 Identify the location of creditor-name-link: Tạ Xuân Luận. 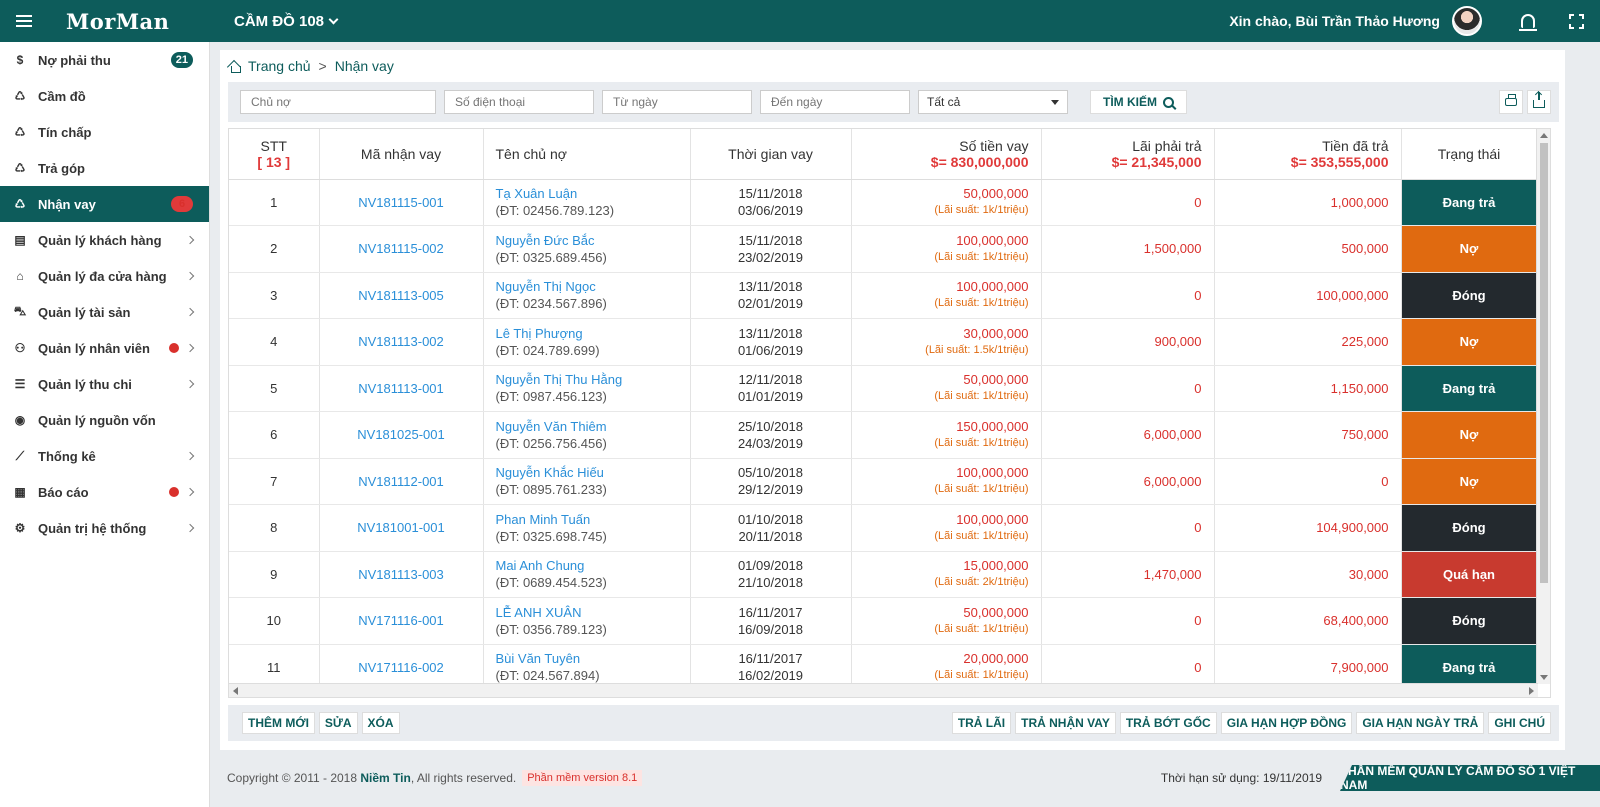
(587, 193).